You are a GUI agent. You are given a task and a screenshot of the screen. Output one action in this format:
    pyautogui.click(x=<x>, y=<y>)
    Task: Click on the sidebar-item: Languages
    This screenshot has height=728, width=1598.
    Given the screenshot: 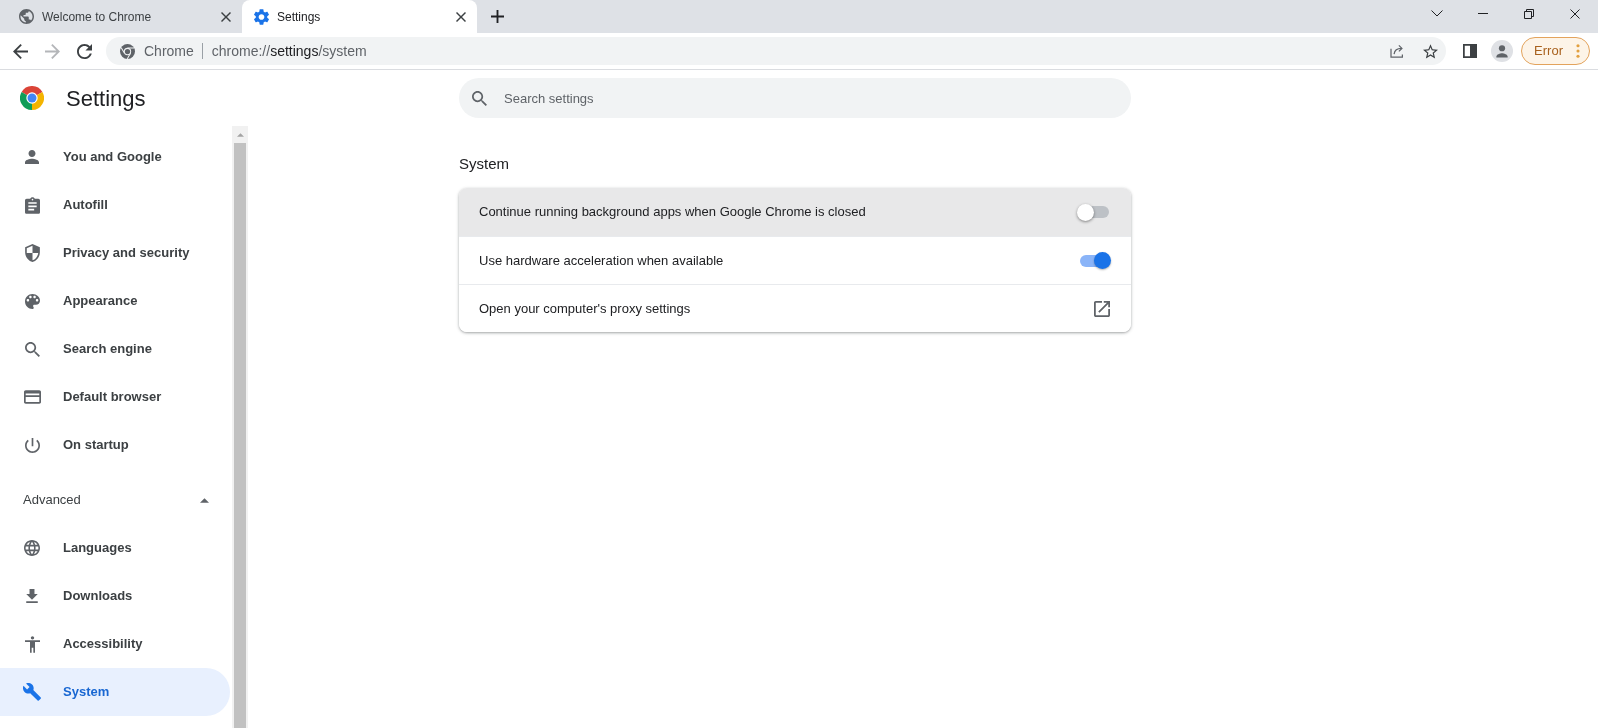 What is the action you would take?
    pyautogui.click(x=115, y=548)
    